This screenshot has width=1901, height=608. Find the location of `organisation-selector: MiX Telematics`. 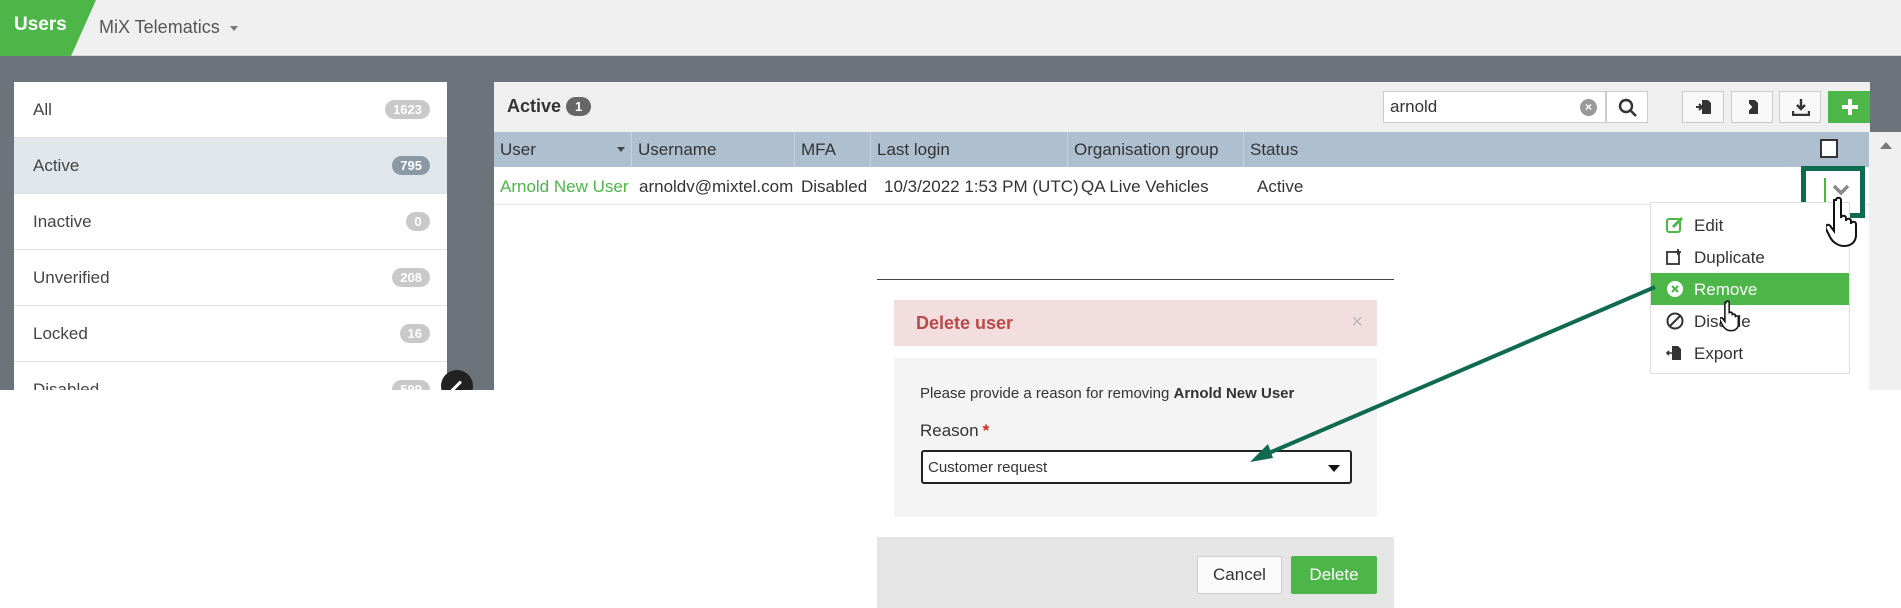

organisation-selector: MiX Telematics is located at coordinates (168, 27).